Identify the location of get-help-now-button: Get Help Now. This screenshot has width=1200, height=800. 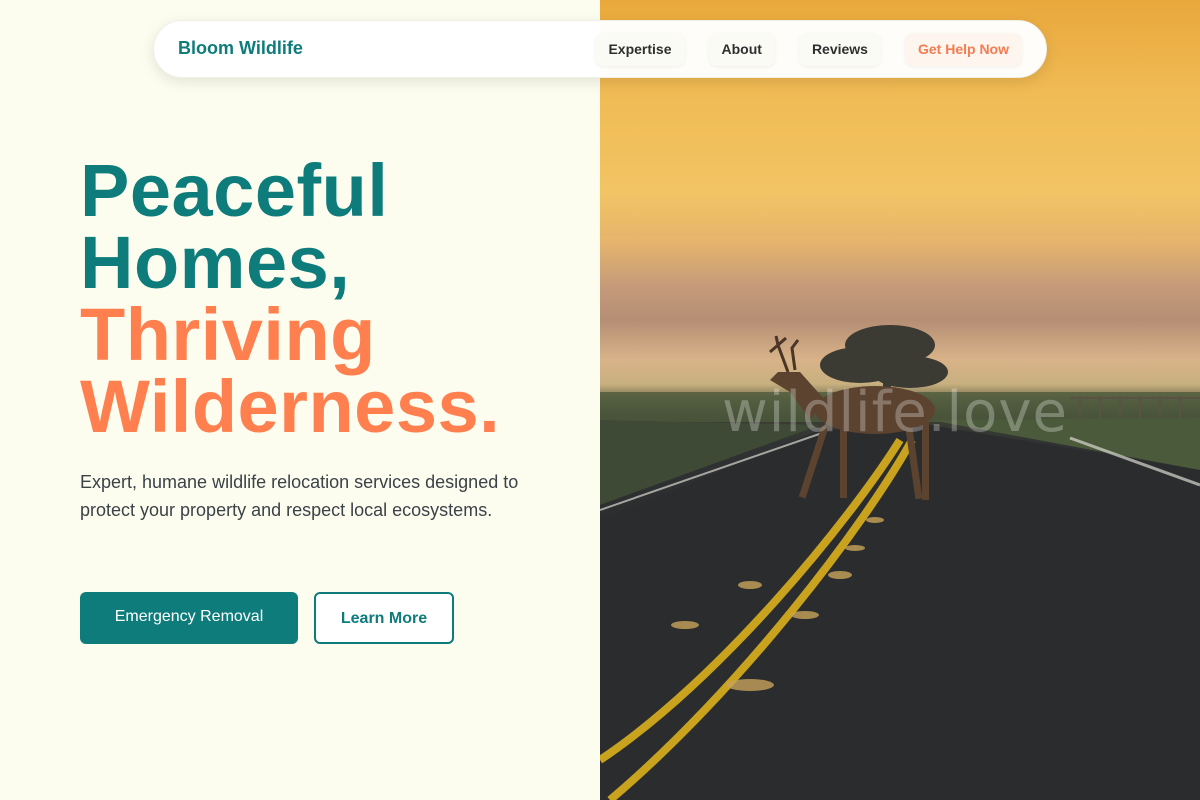
(963, 49).